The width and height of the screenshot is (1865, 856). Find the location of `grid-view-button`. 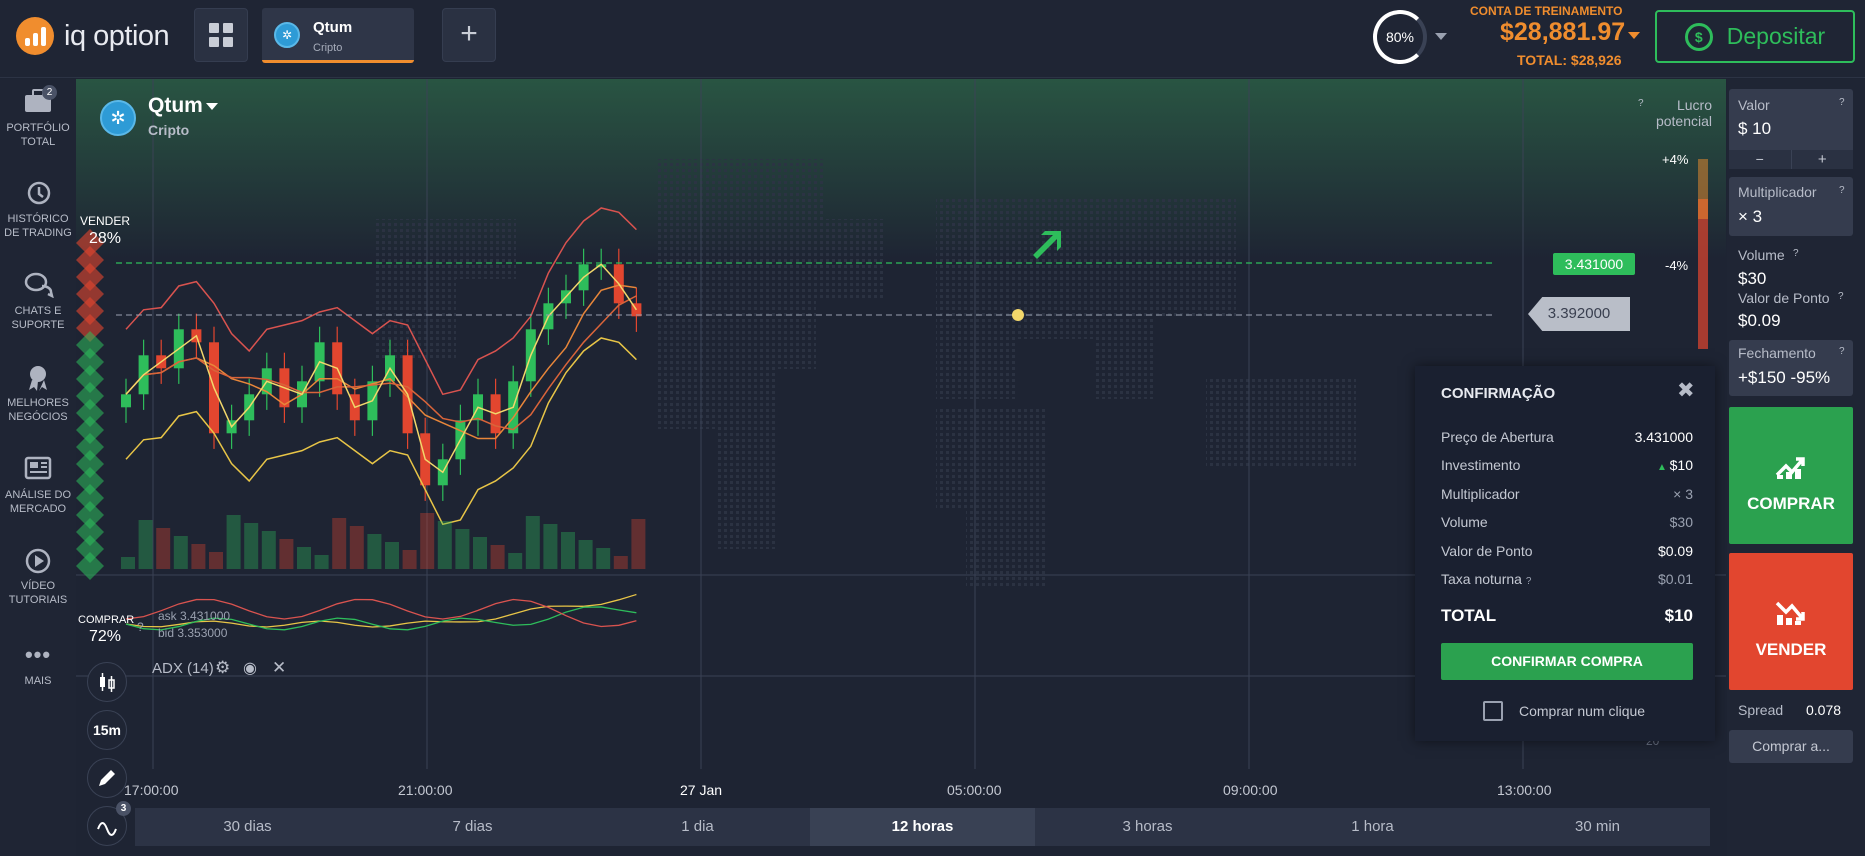

grid-view-button is located at coordinates (221, 35).